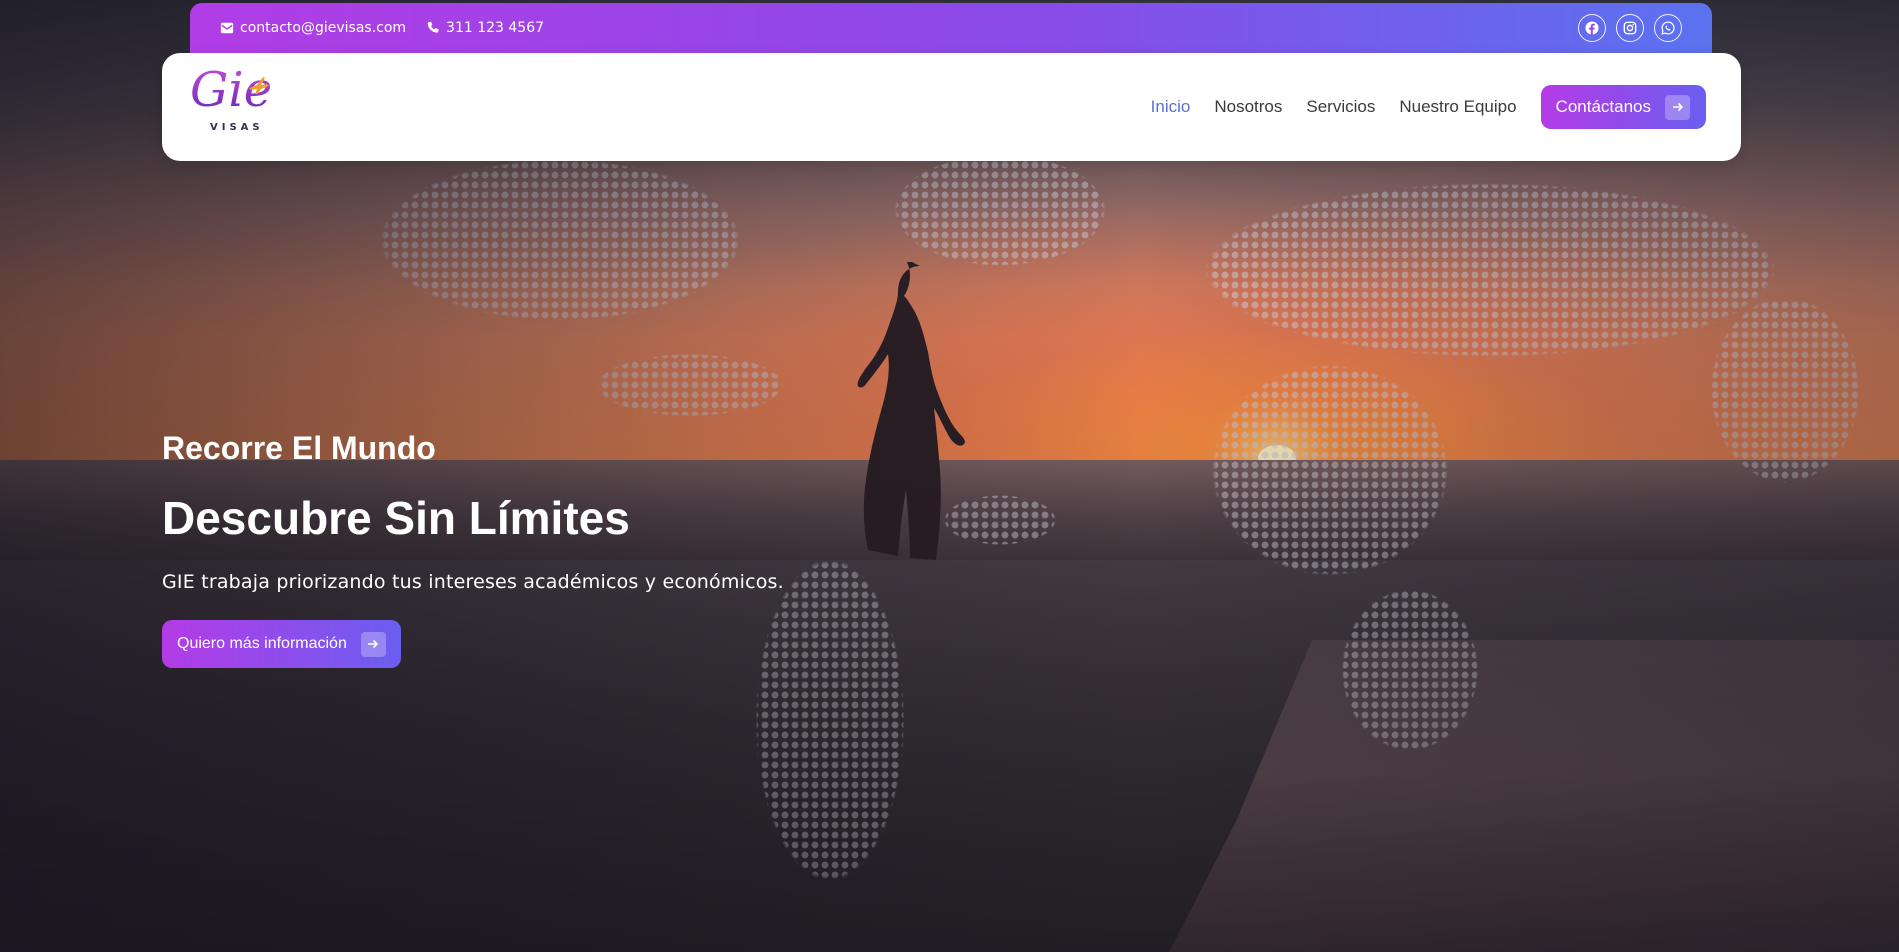  What do you see at coordinates (433, 27) in the screenshot?
I see `phone-icon` at bounding box center [433, 27].